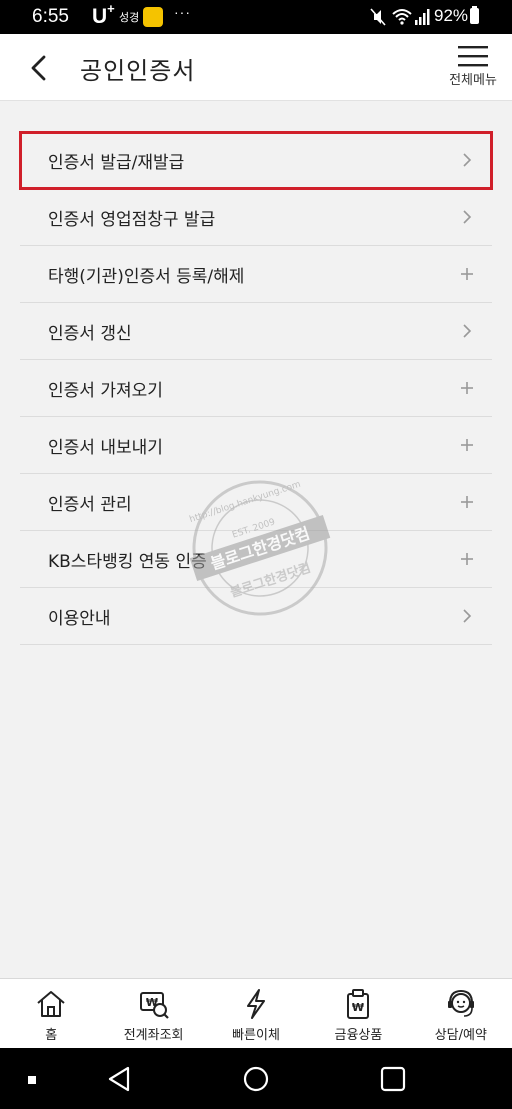 This screenshot has height=1109, width=512. What do you see at coordinates (474, 15) in the screenshot?
I see `battery-icon` at bounding box center [474, 15].